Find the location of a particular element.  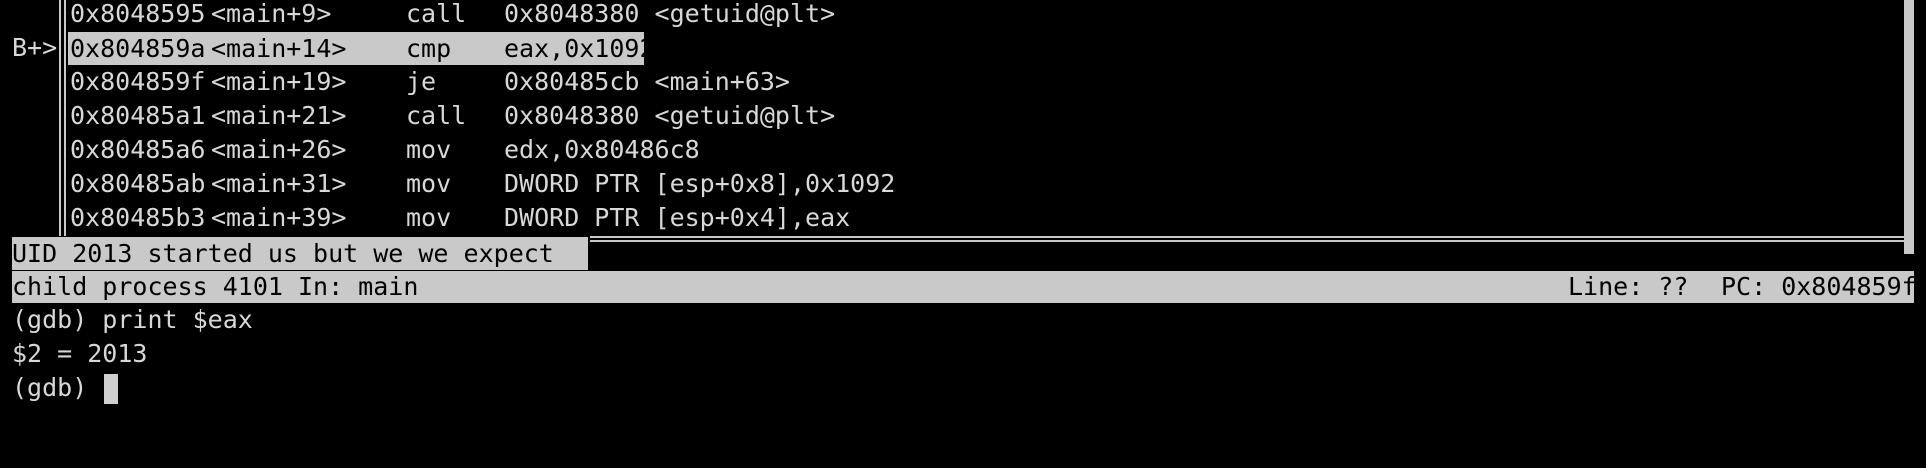

asm-address: 0x8048595 is located at coordinates (138, 14).